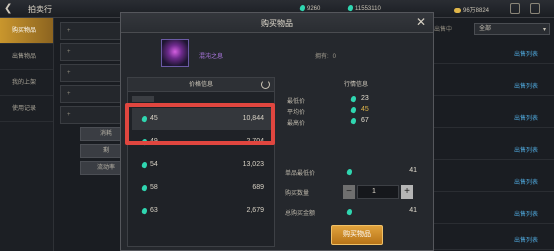 The height and width of the screenshot is (251, 554). Describe the element at coordinates (328, 122) in the screenshot. I see `max-price-row: 最高价 67` at that location.